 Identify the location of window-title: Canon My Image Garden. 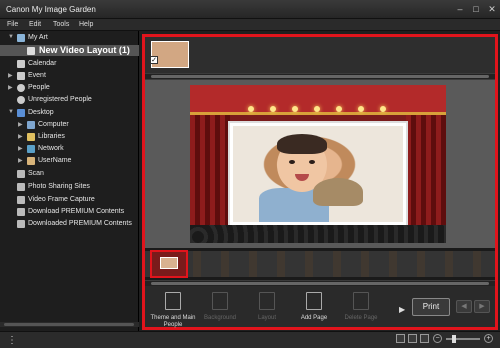
(51, 9).